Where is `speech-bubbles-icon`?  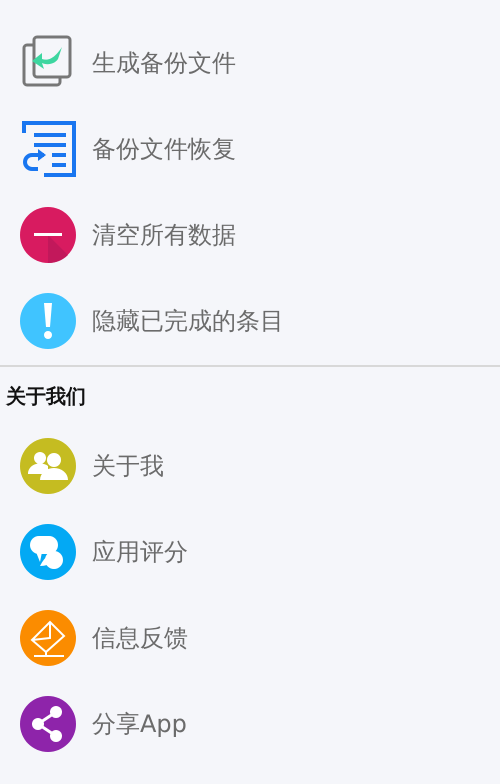 speech-bubbles-icon is located at coordinates (48, 552).